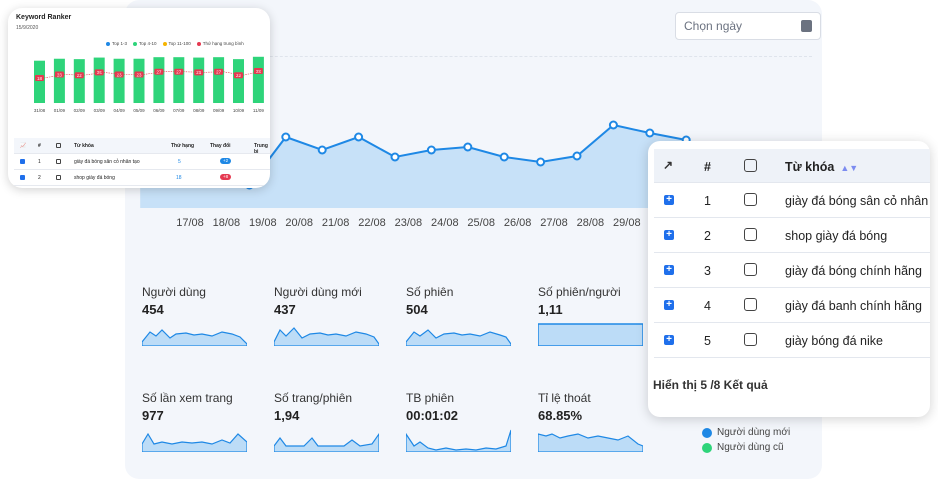  I want to click on col-keyword: Từ khóa ▲▼, so click(821, 167).